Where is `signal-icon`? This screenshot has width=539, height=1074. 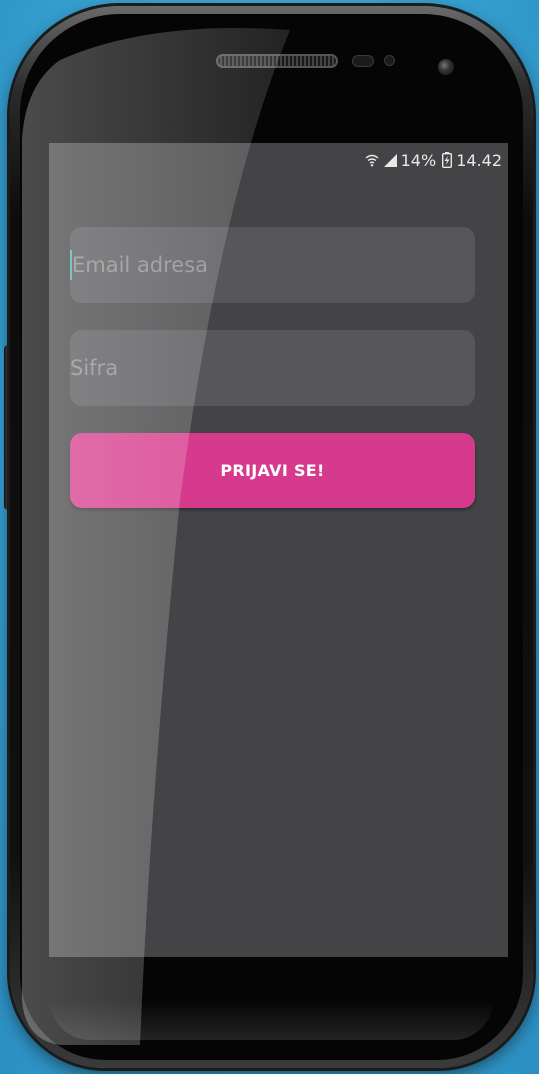 signal-icon is located at coordinates (390, 160).